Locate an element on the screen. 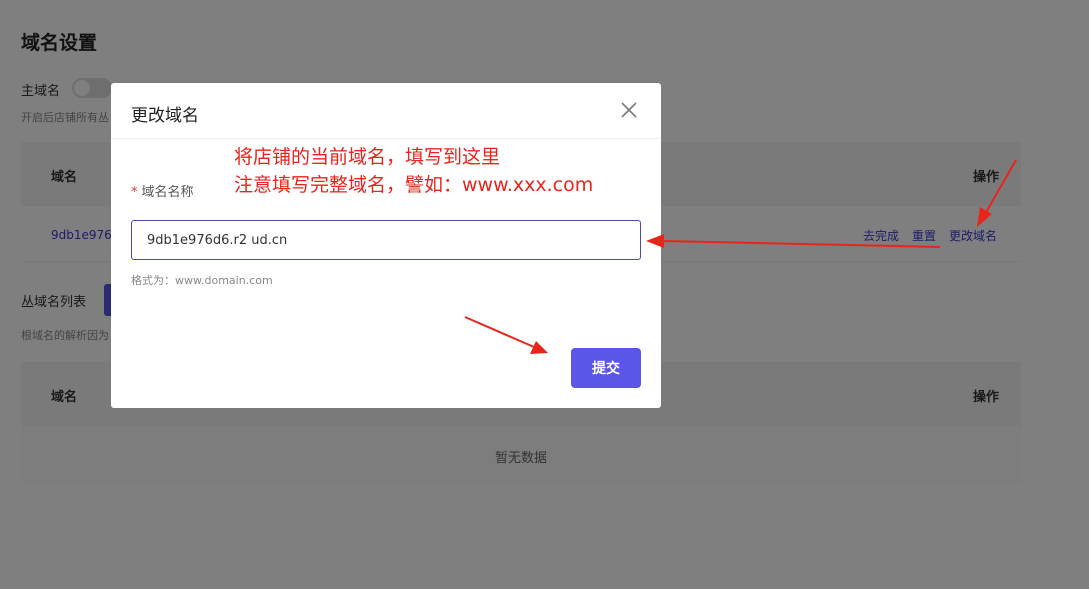 This screenshot has width=1089, height=589. domain-name-label: * 域名名称 is located at coordinates (162, 190).